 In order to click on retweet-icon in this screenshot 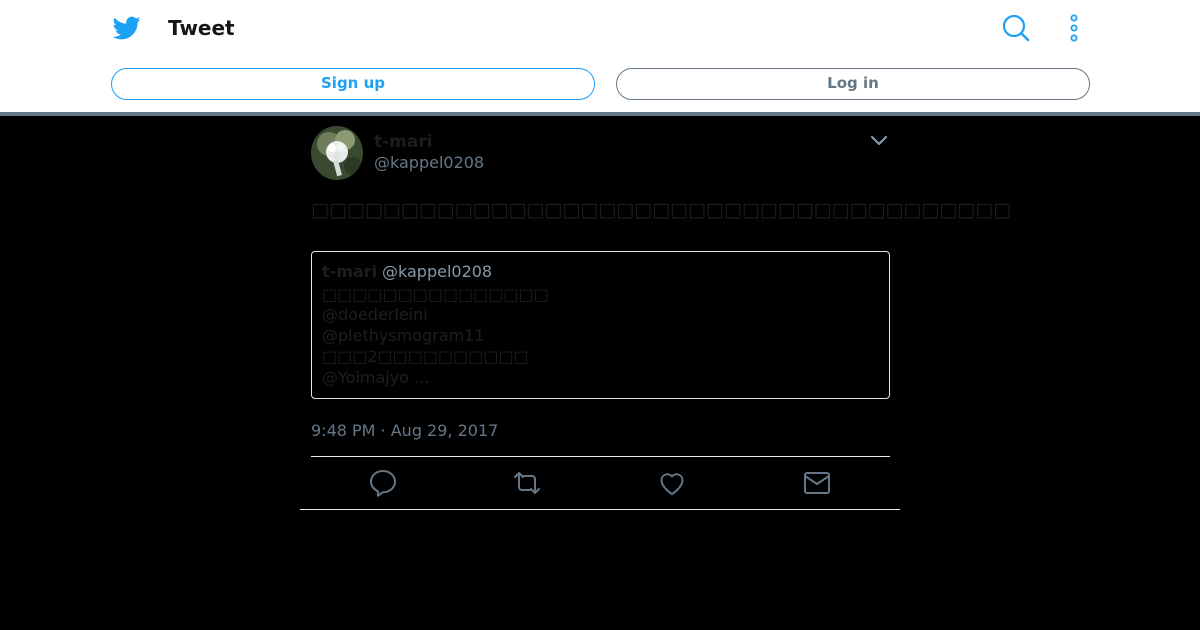, I will do `click(527, 483)`.